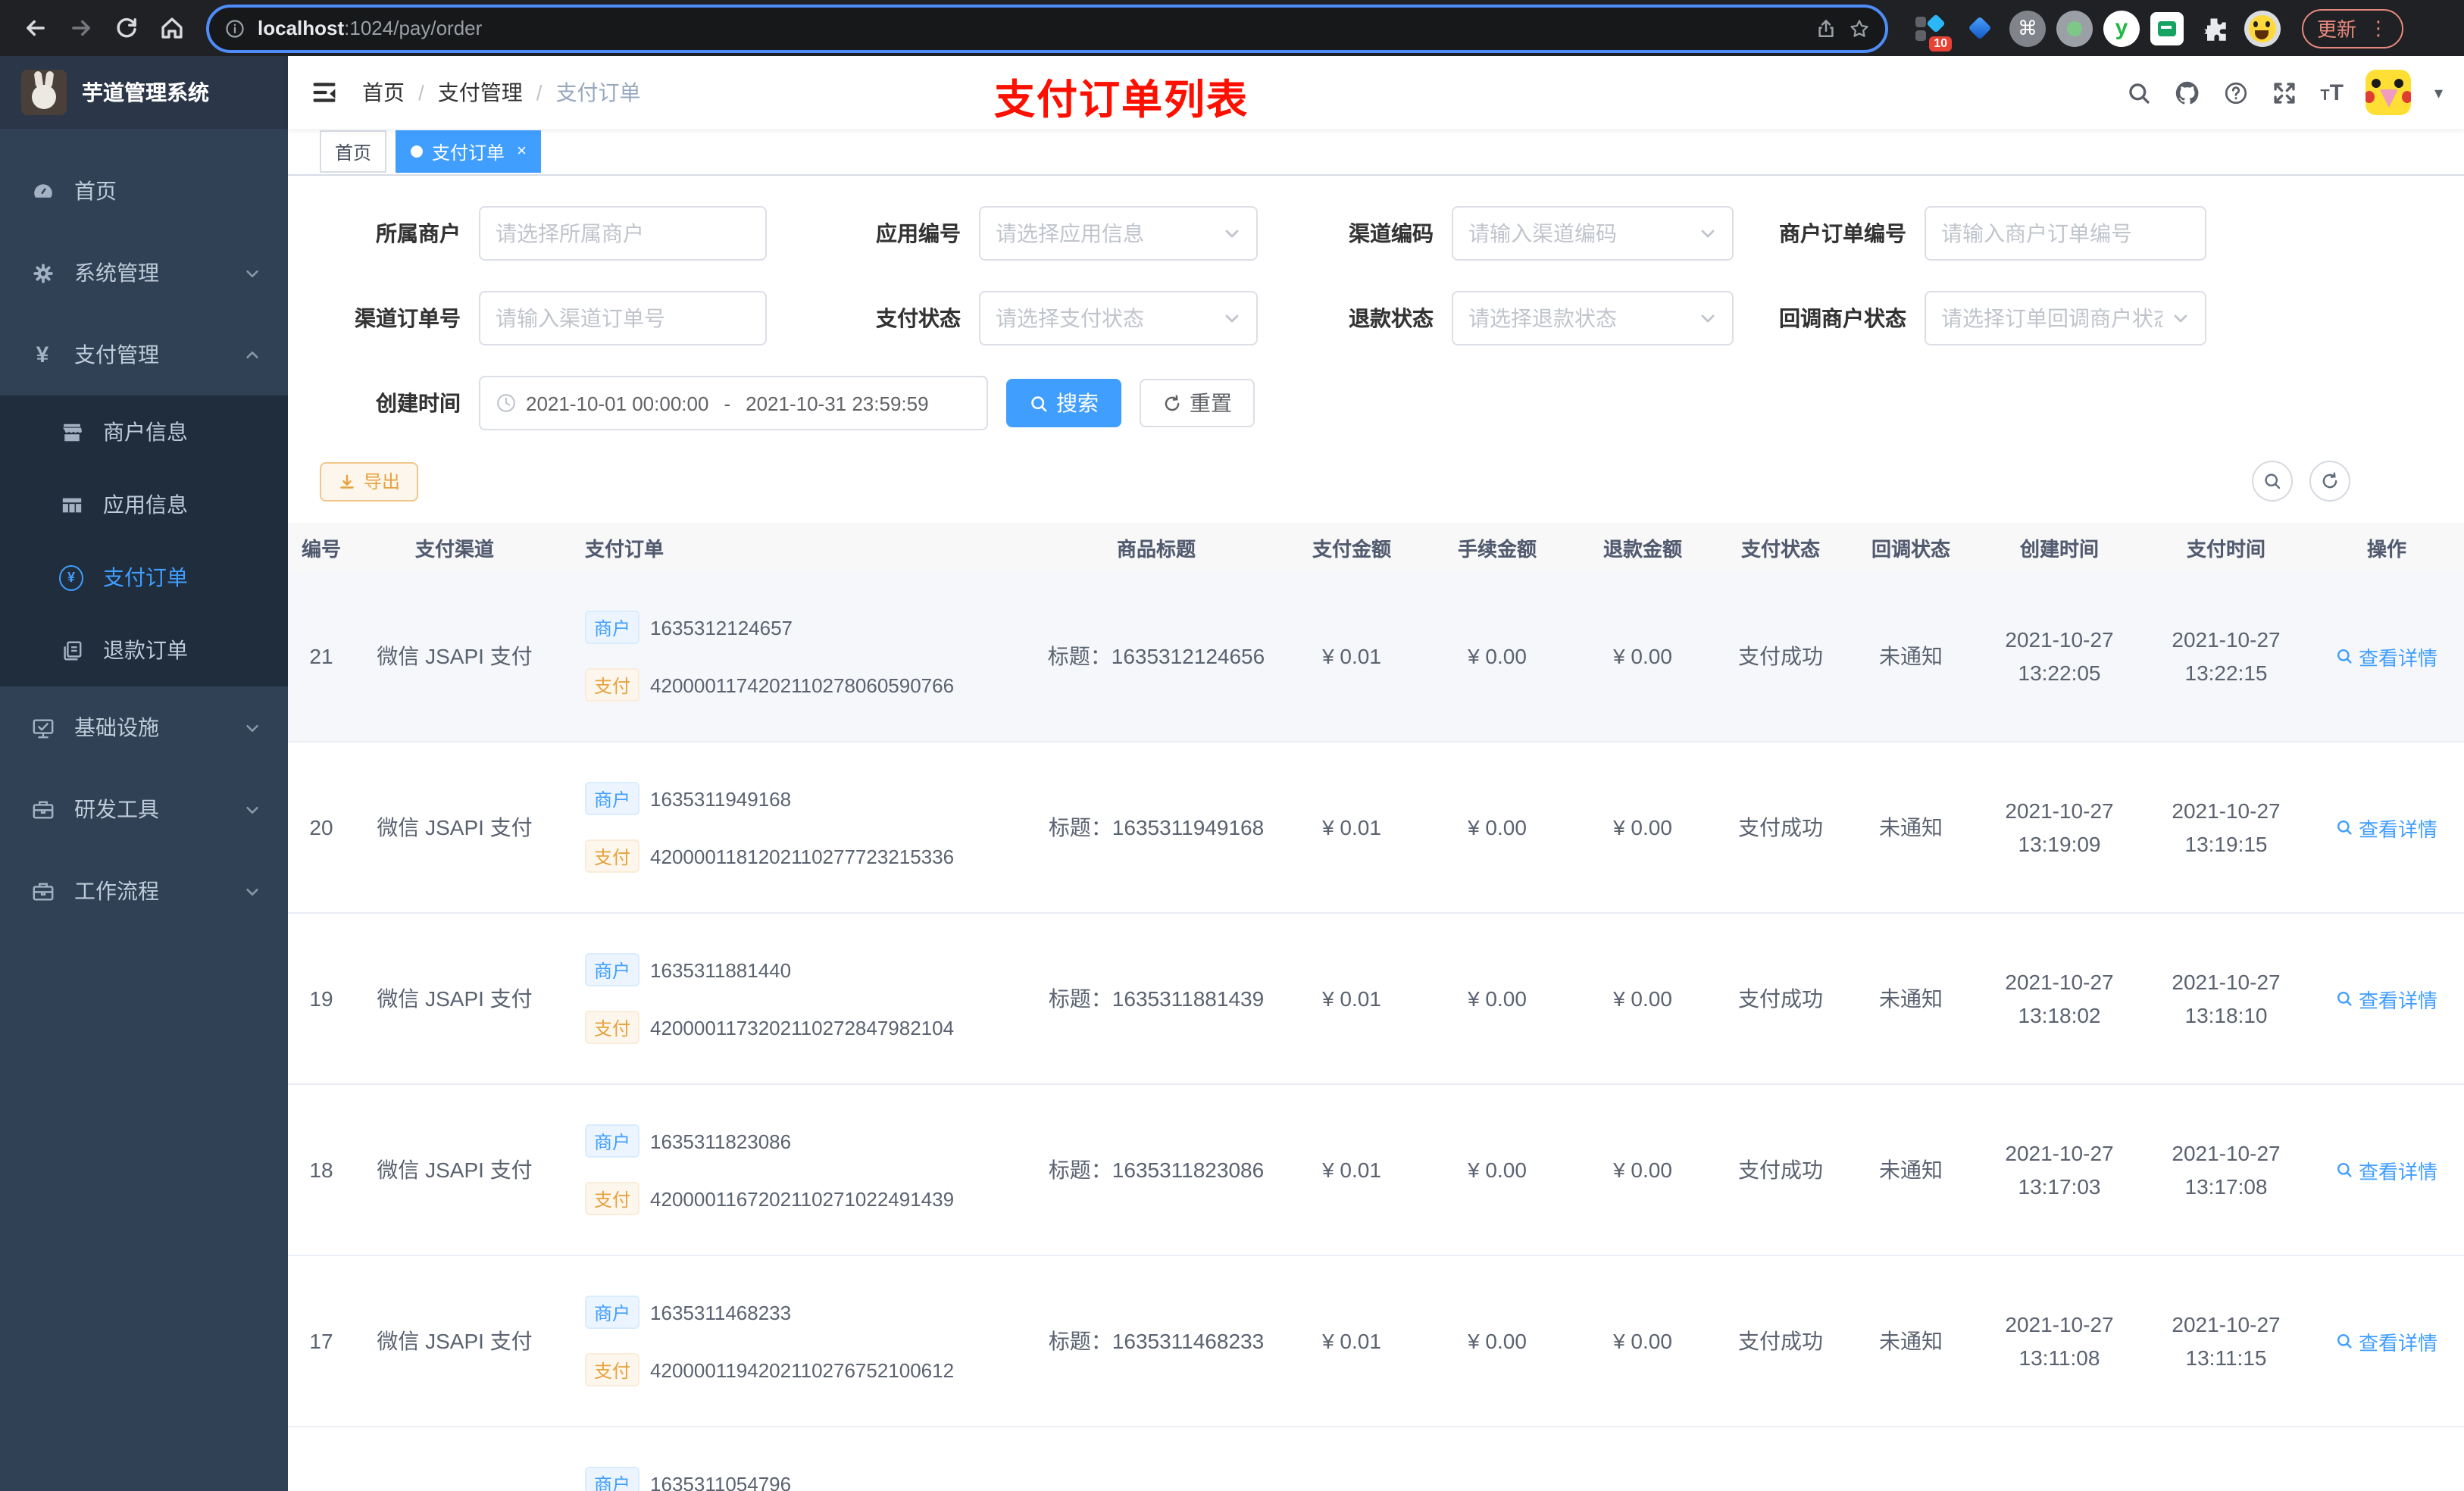  Describe the element at coordinates (2386, 548) in the screenshot. I see `col-header-actions: 操作` at that location.